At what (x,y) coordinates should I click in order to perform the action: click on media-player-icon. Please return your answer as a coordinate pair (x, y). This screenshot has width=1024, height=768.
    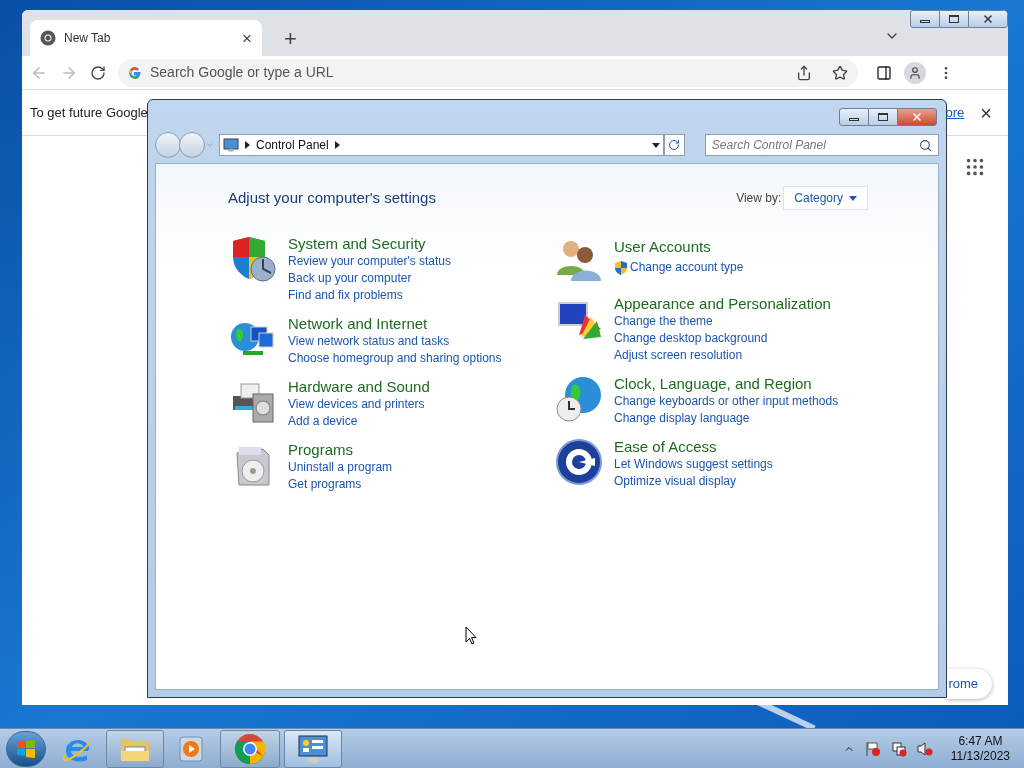
    Looking at the image, I should click on (192, 748).